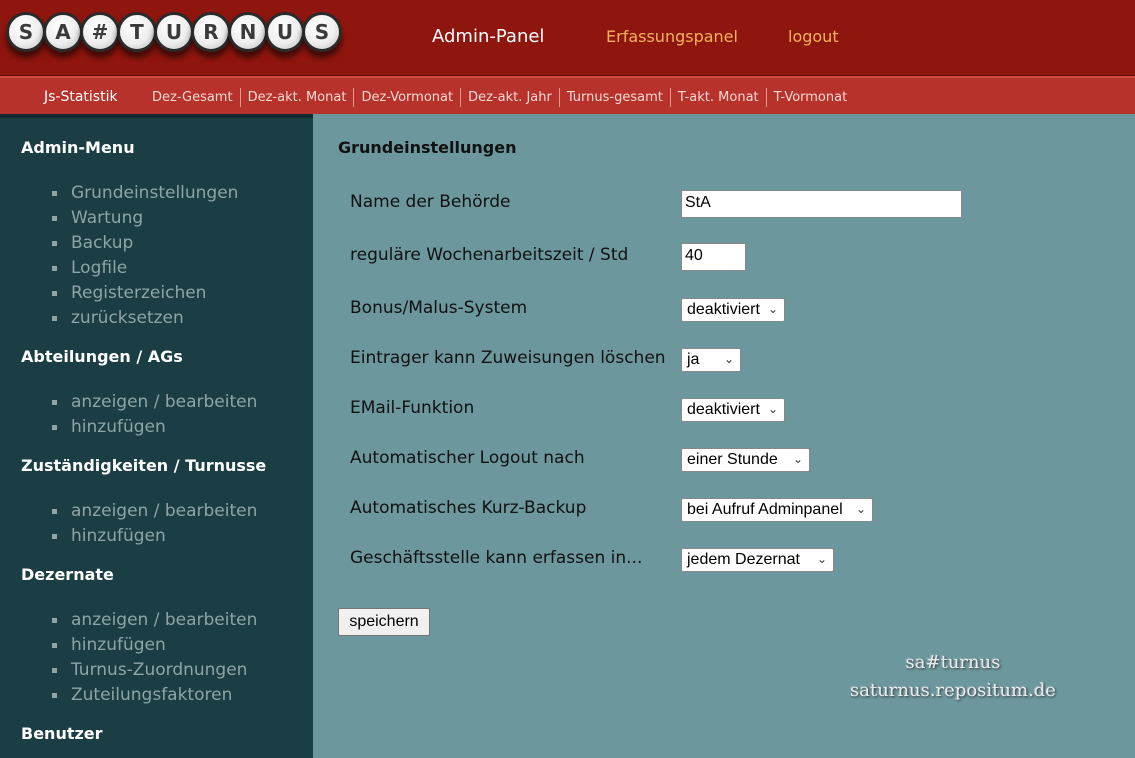 This screenshot has width=1135, height=758. I want to click on sidebar-item-grundeinstellungen: Grundeinstellungen, so click(145, 193).